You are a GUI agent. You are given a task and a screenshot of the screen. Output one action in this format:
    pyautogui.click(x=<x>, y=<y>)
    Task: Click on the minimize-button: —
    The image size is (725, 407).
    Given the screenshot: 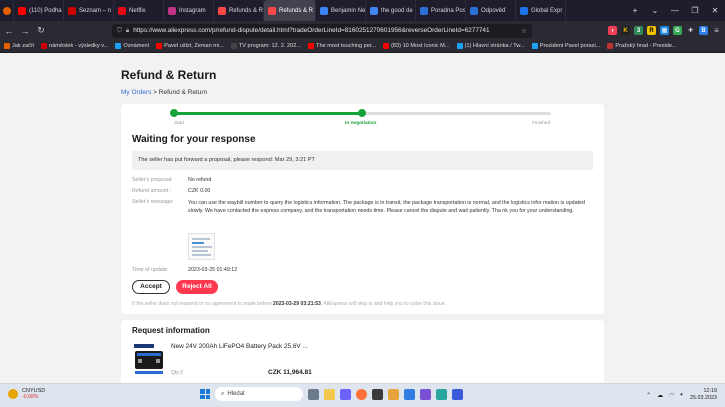 What is the action you would take?
    pyautogui.click(x=675, y=10)
    